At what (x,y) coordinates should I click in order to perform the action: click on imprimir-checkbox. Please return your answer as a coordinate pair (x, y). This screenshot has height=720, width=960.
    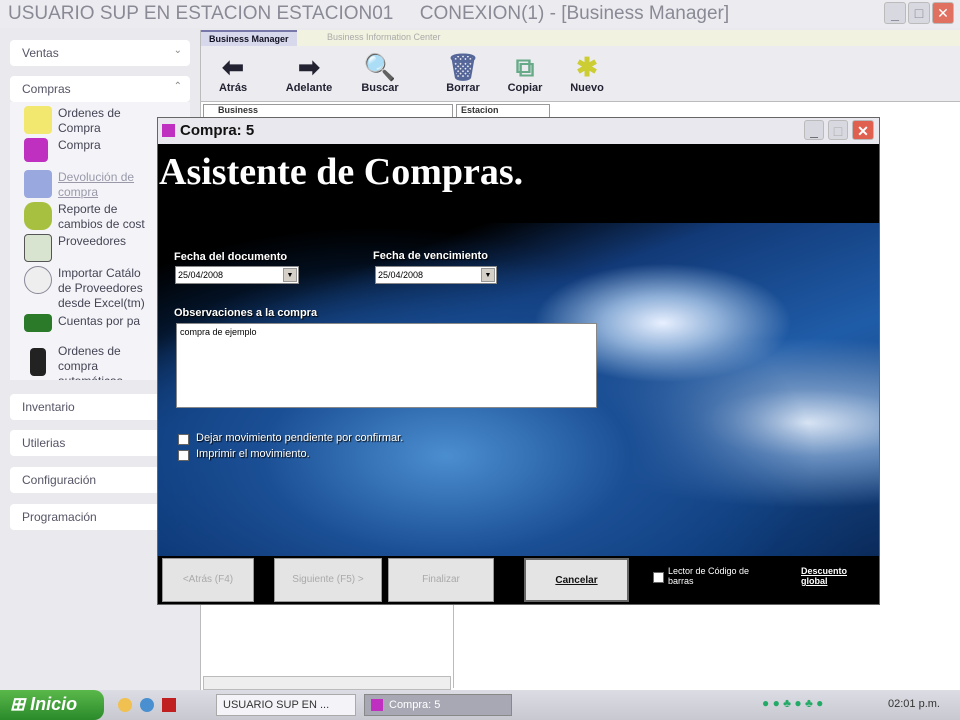
    Looking at the image, I should click on (183, 455).